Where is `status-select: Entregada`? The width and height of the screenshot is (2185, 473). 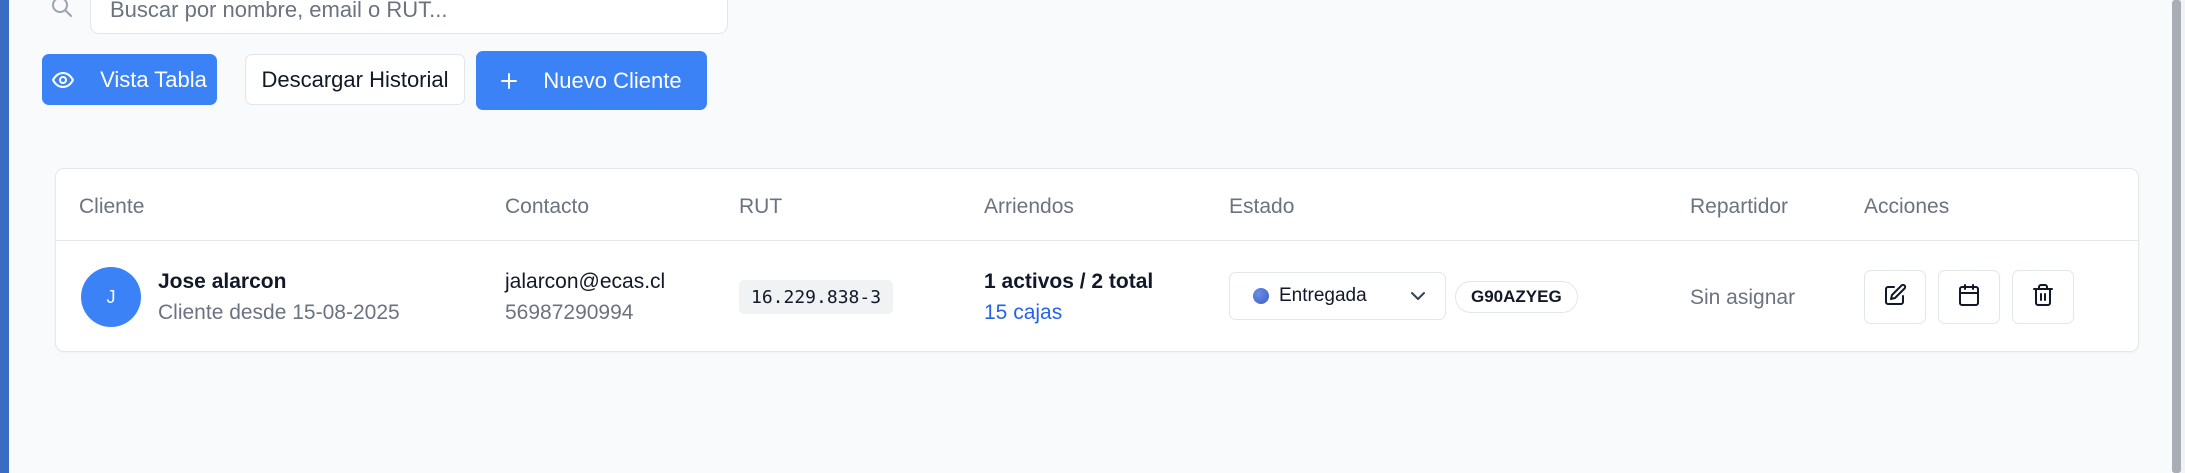
status-select: Entregada is located at coordinates (1337, 296).